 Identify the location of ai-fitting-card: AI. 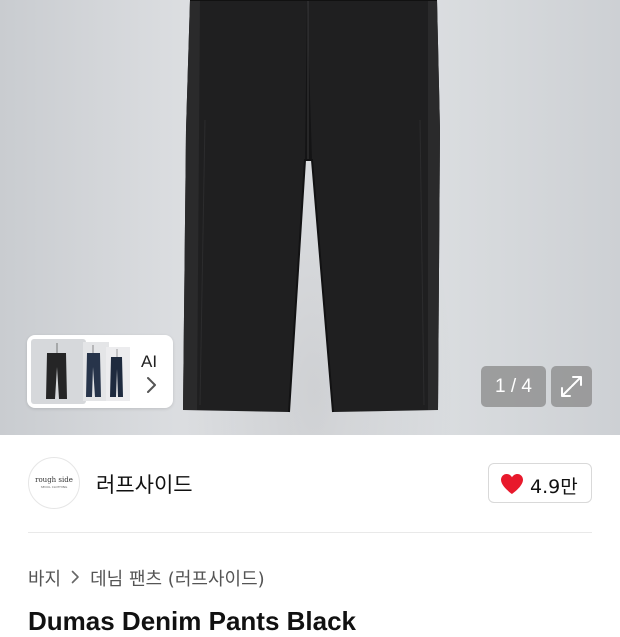
(100, 371).